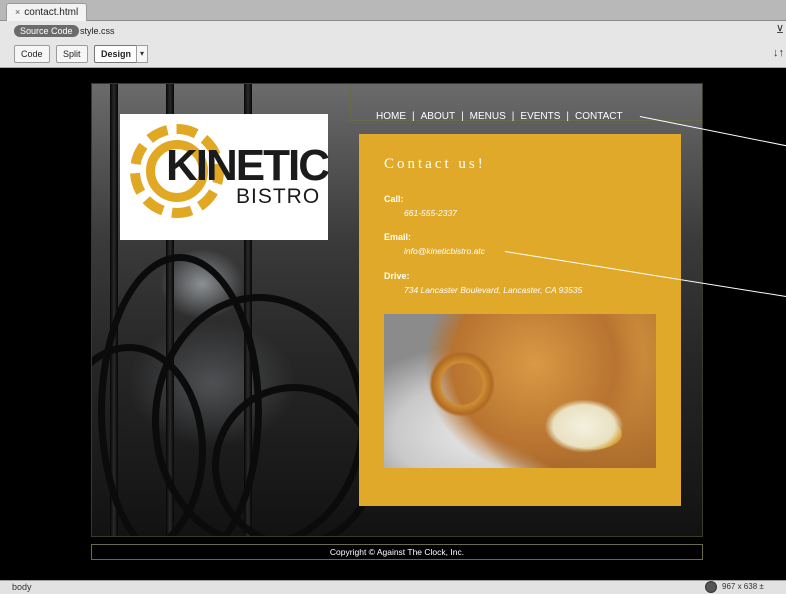 The width and height of the screenshot is (786, 594). I want to click on nav-menus: MENUS, so click(488, 116).